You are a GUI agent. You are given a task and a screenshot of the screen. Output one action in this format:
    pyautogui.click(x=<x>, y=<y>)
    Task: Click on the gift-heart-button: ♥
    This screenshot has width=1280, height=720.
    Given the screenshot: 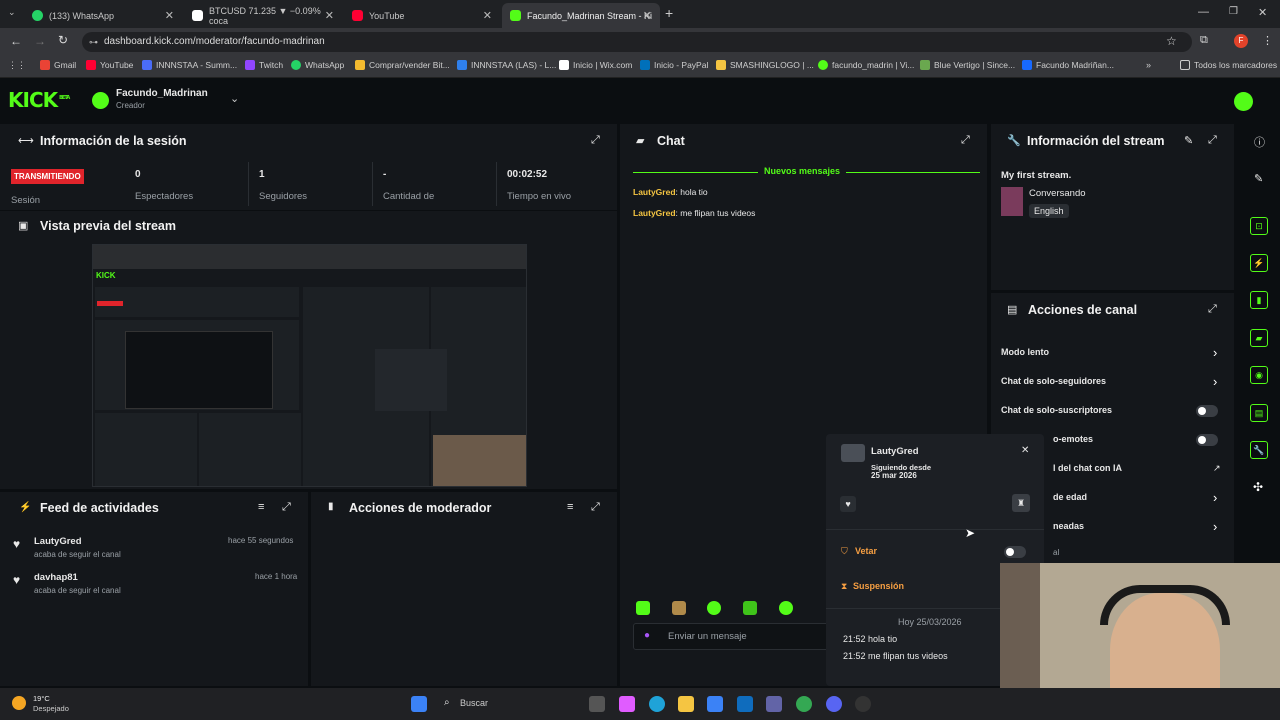 What is the action you would take?
    pyautogui.click(x=848, y=504)
    